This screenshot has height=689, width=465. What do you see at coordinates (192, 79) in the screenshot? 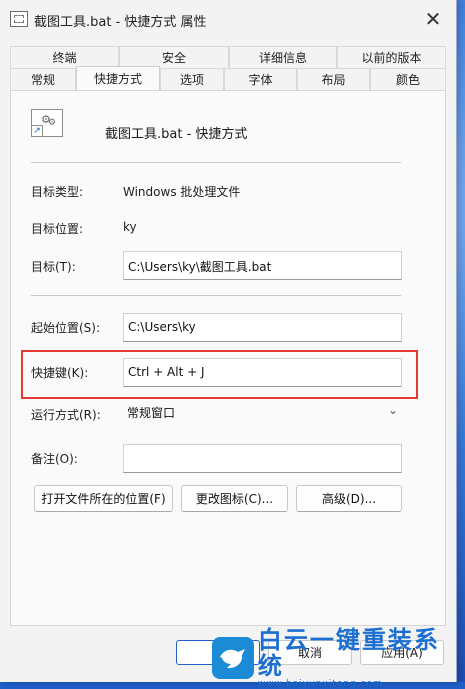
I see `tab-options: 选项` at bounding box center [192, 79].